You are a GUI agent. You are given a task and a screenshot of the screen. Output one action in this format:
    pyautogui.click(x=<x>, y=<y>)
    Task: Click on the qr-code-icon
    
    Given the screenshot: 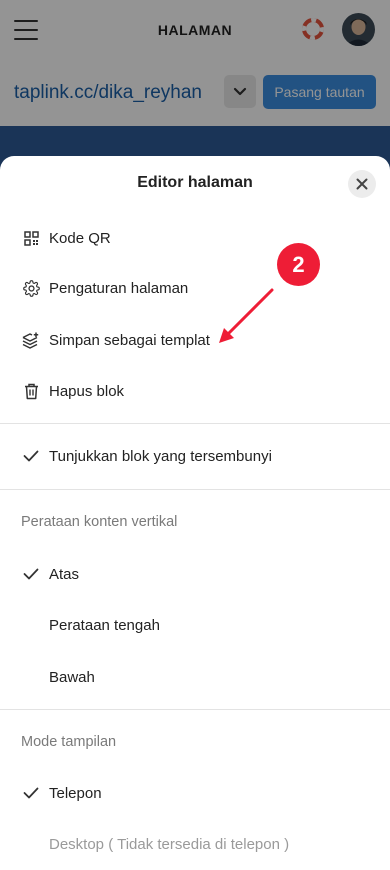 What is the action you would take?
    pyautogui.click(x=31, y=238)
    